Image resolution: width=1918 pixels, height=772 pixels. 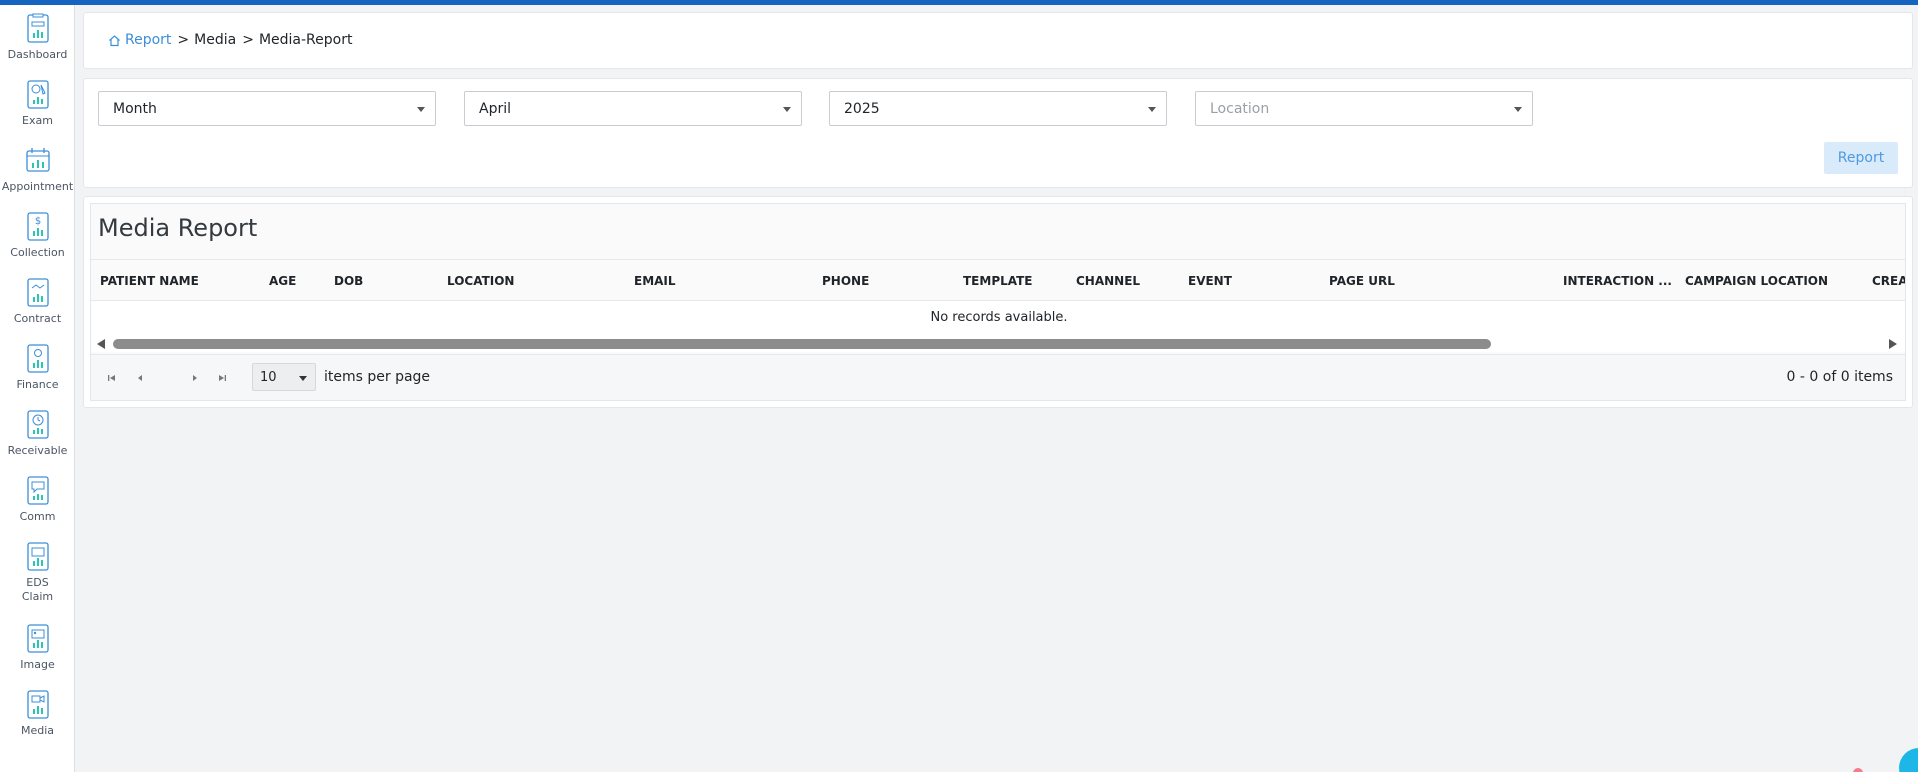 I want to click on sidebar-item-collection: $ Collection, so click(x=37, y=235).